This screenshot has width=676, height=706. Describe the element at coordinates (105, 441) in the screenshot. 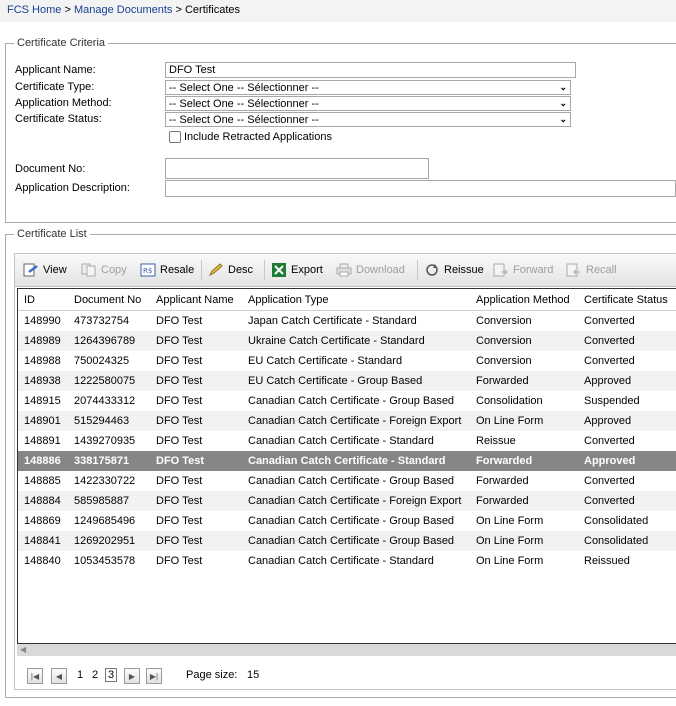

I see `table-cell: 1439270935` at that location.